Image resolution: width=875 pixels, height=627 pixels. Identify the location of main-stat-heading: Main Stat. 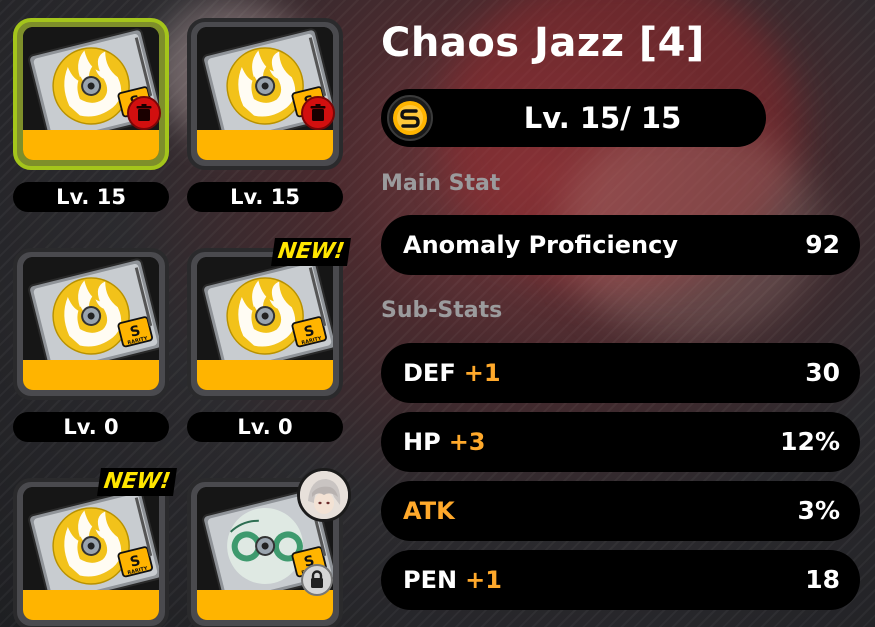
(441, 183).